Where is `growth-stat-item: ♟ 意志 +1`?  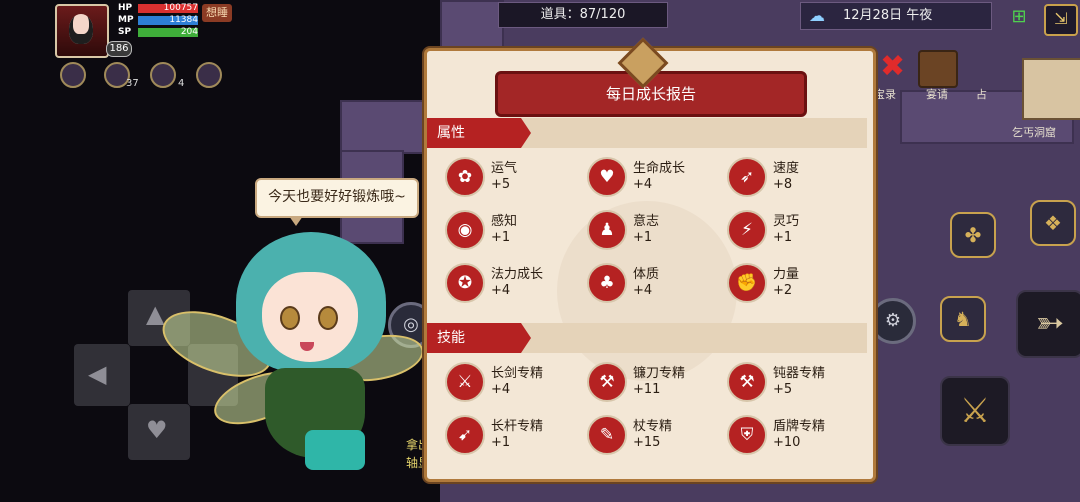 growth-stat-item: ♟ 意志 +1 is located at coordinates (657, 230).